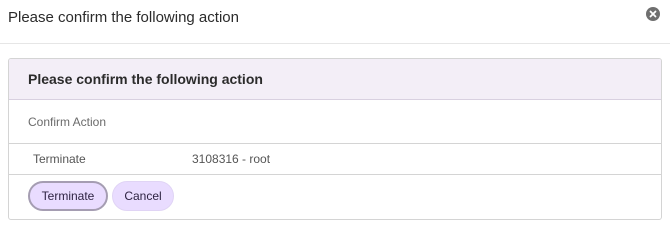  I want to click on terminate-button: Terminate, so click(68, 196).